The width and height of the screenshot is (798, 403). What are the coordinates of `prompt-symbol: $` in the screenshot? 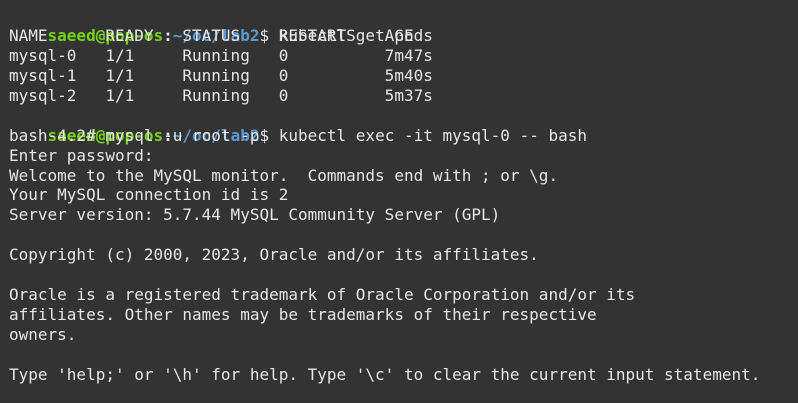 It's located at (269, 135).